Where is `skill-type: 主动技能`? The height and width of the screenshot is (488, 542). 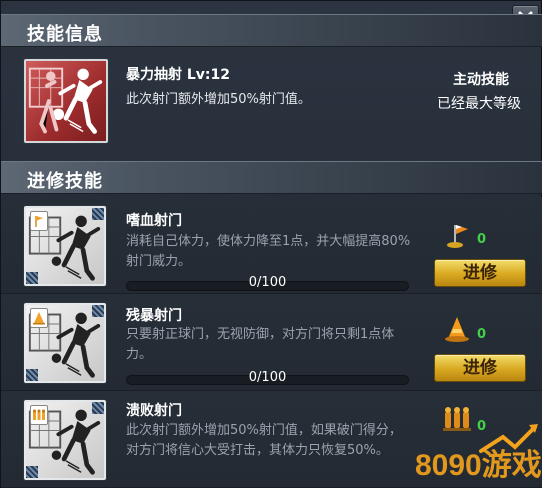
skill-type: 主动技能 is located at coordinates (481, 80).